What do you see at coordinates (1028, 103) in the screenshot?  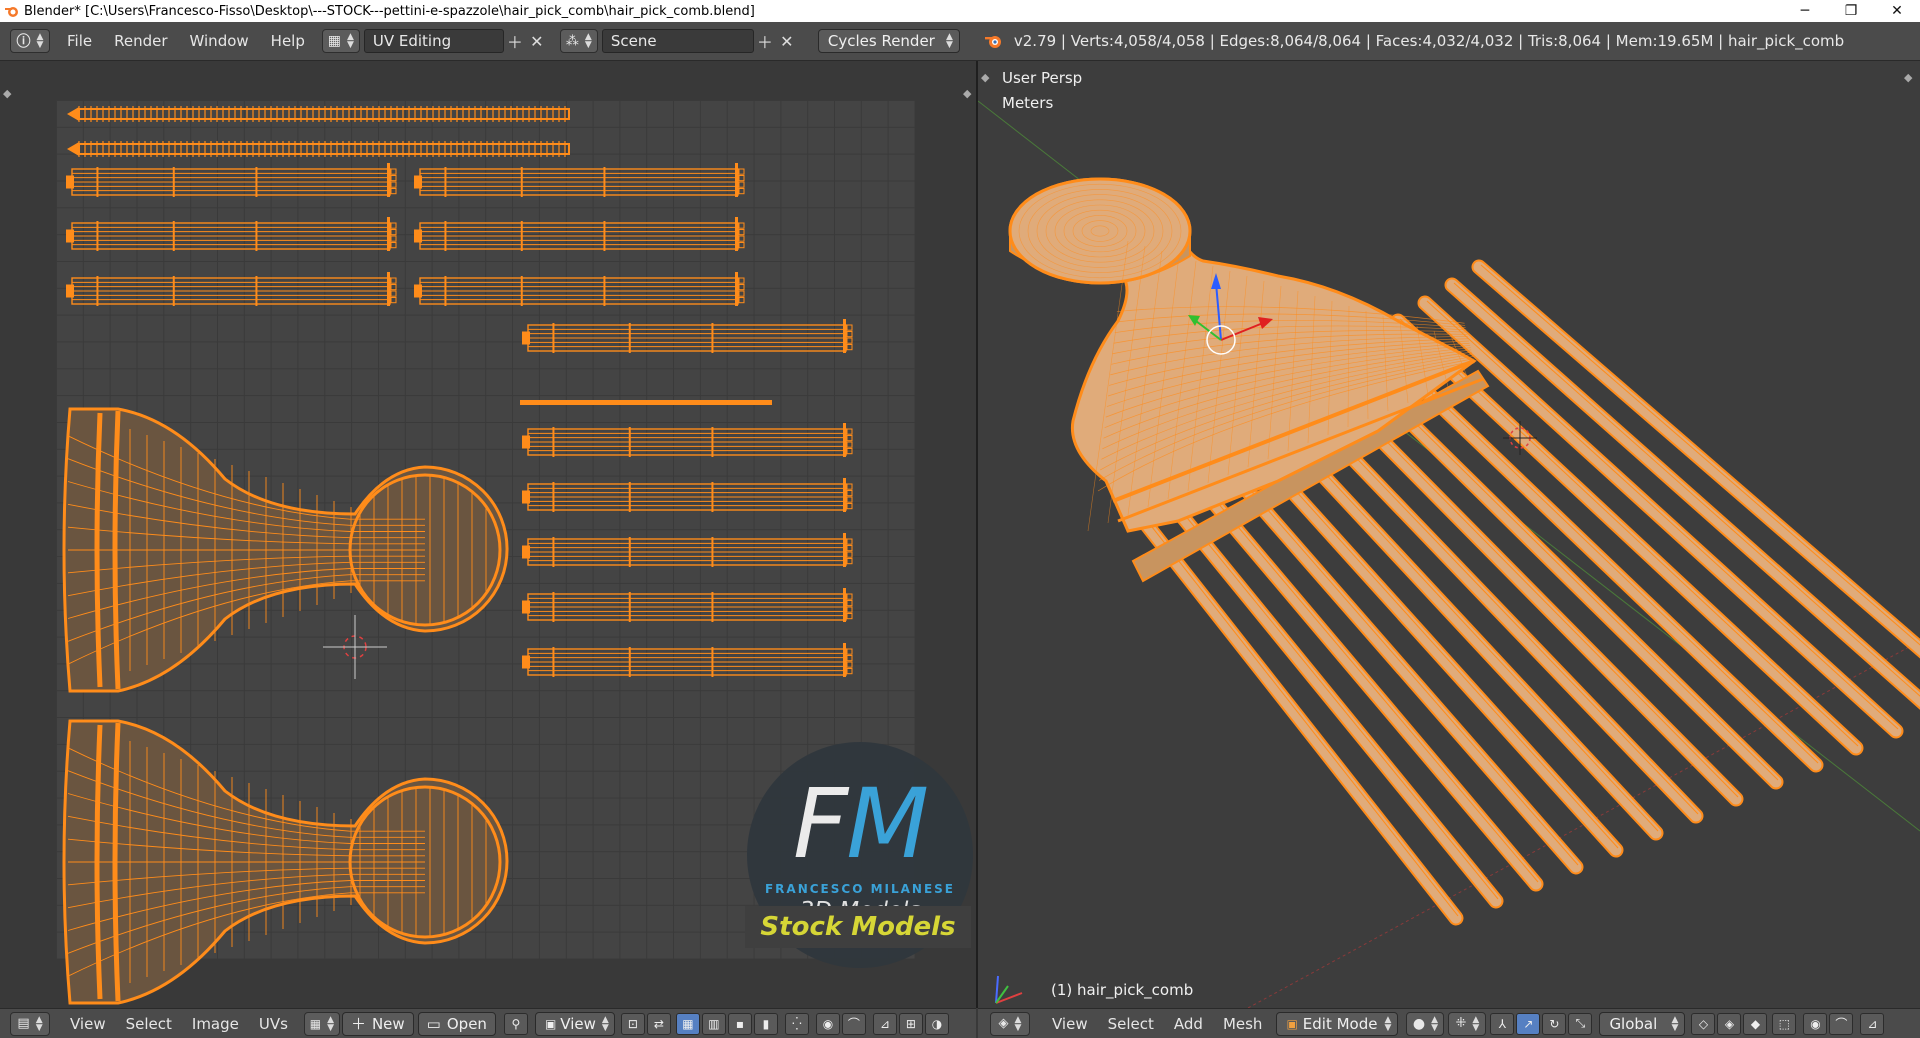 I see `units-label: Meters` at bounding box center [1028, 103].